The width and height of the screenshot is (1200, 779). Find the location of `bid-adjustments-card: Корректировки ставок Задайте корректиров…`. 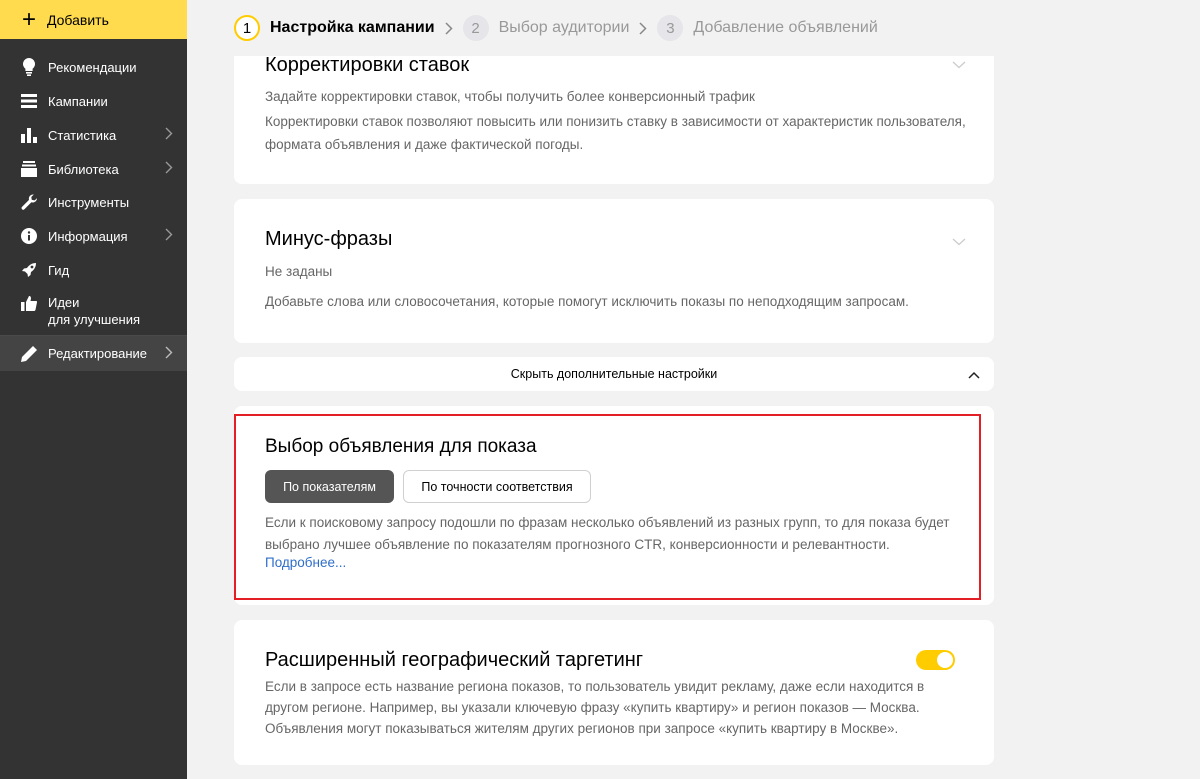

bid-adjustments-card: Корректировки ставок Задайте корректиров… is located at coordinates (614, 119).